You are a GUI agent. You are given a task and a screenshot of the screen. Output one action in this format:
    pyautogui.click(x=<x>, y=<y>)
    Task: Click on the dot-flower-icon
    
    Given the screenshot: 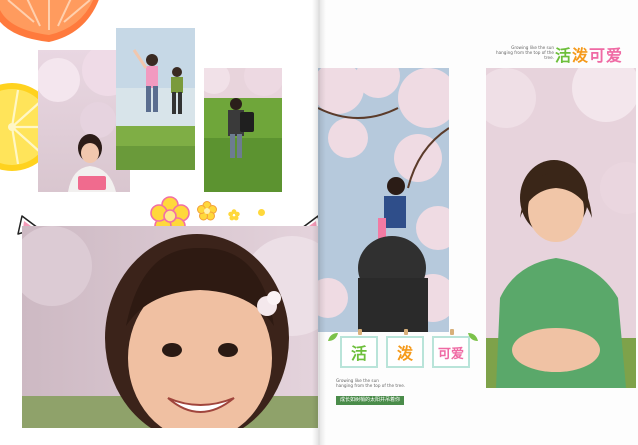 What is the action you would take?
    pyautogui.click(x=261, y=212)
    